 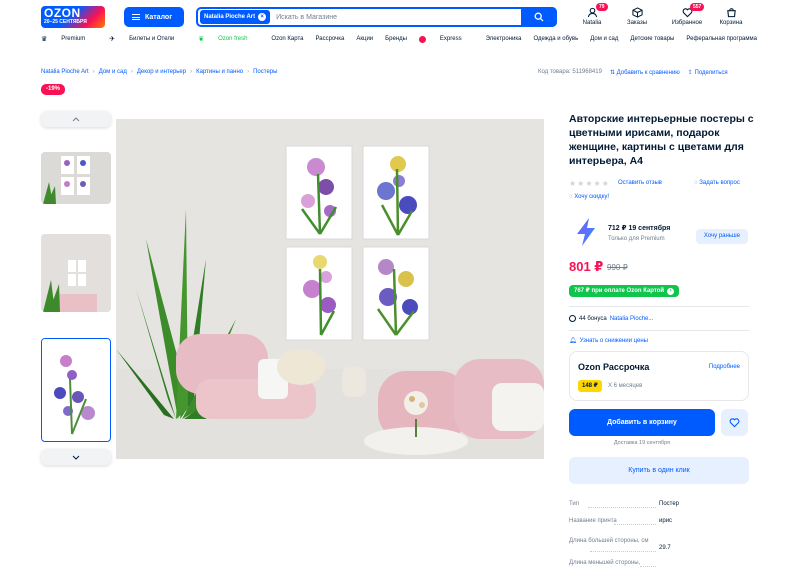 What do you see at coordinates (265, 72) in the screenshot?
I see `breadcrumb-item: Постеры` at bounding box center [265, 72].